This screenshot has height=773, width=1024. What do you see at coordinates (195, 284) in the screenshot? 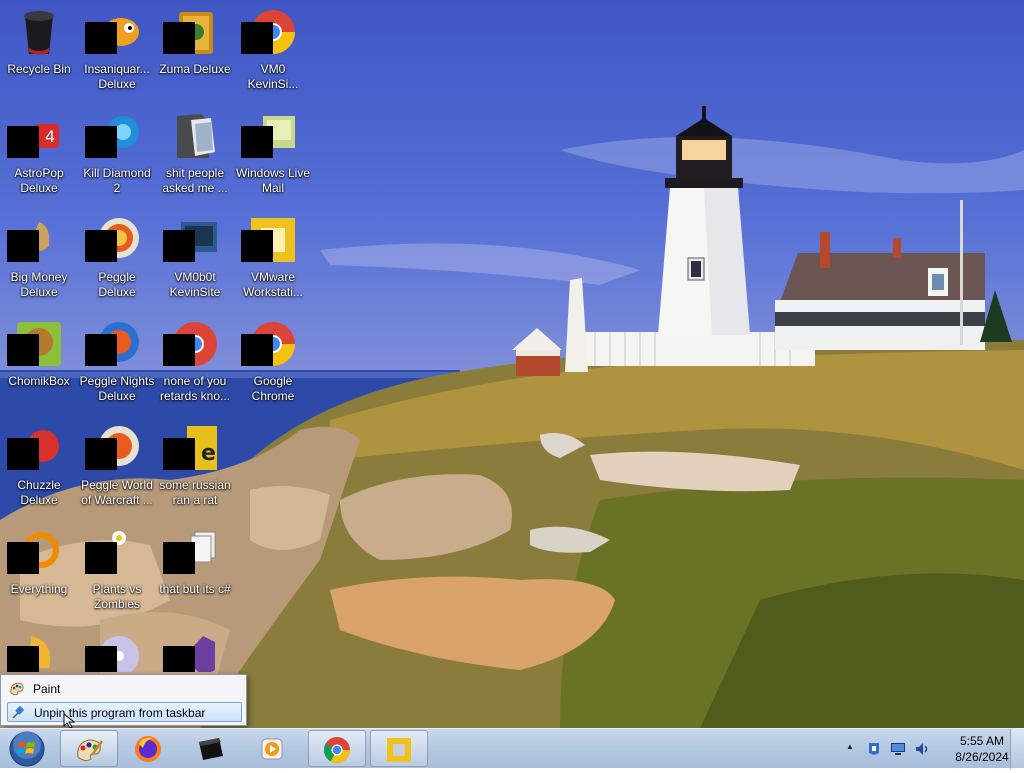
I see `desktop-icon-label: VM0b0t KevinSite` at bounding box center [195, 284].